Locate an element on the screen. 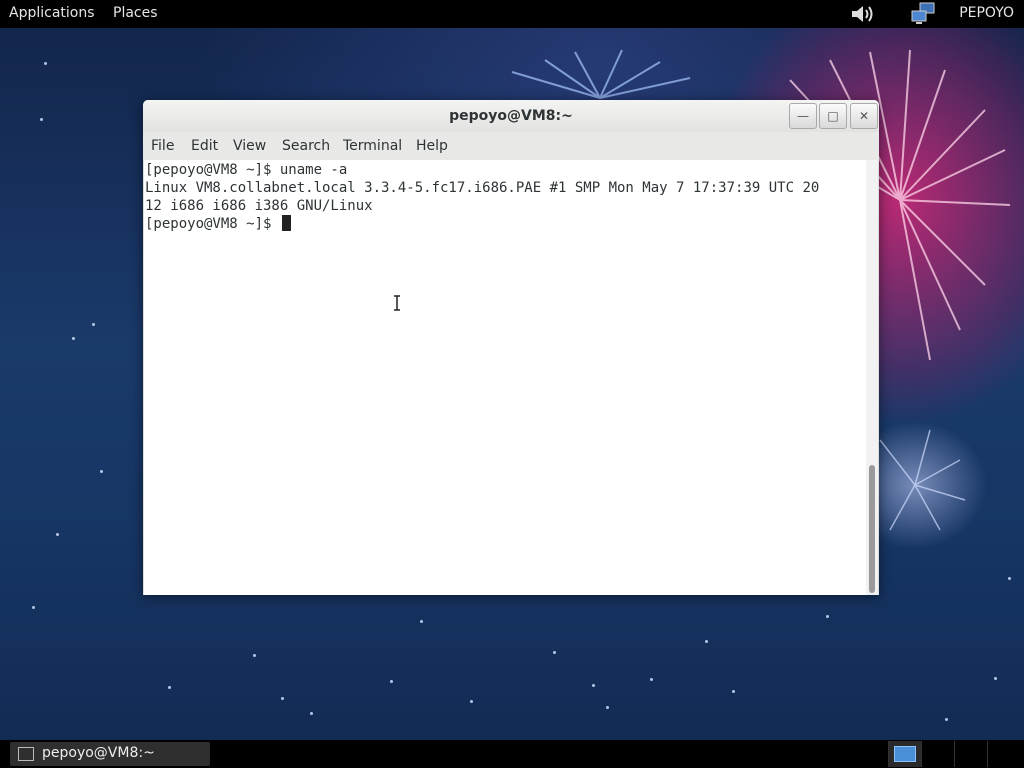 Image resolution: width=1024 pixels, height=768 pixels. taskbar-item-terminal: pepoyo@VM8:~ is located at coordinates (110, 754).